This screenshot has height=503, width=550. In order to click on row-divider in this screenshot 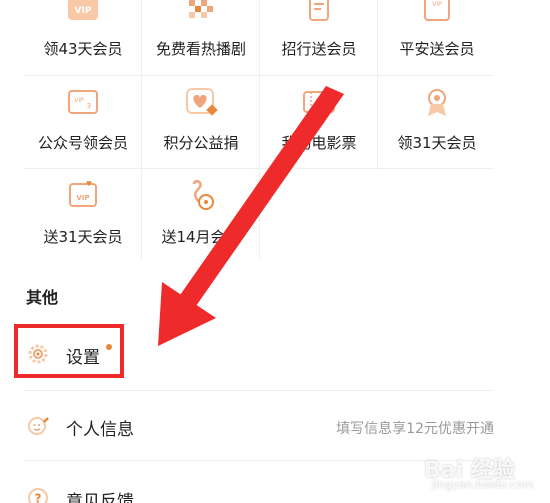, I will do `click(259, 390)`.